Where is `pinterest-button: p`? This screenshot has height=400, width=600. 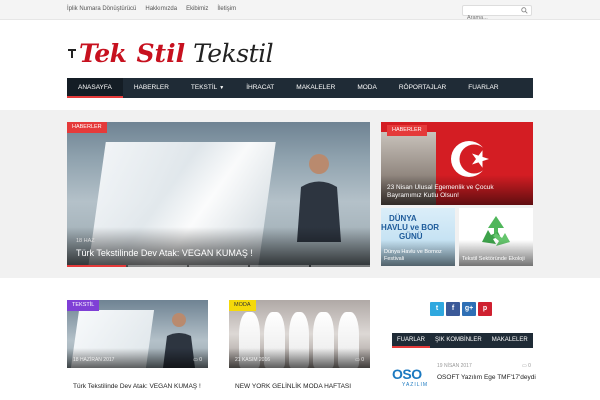
pinterest-button: p is located at coordinates (485, 309).